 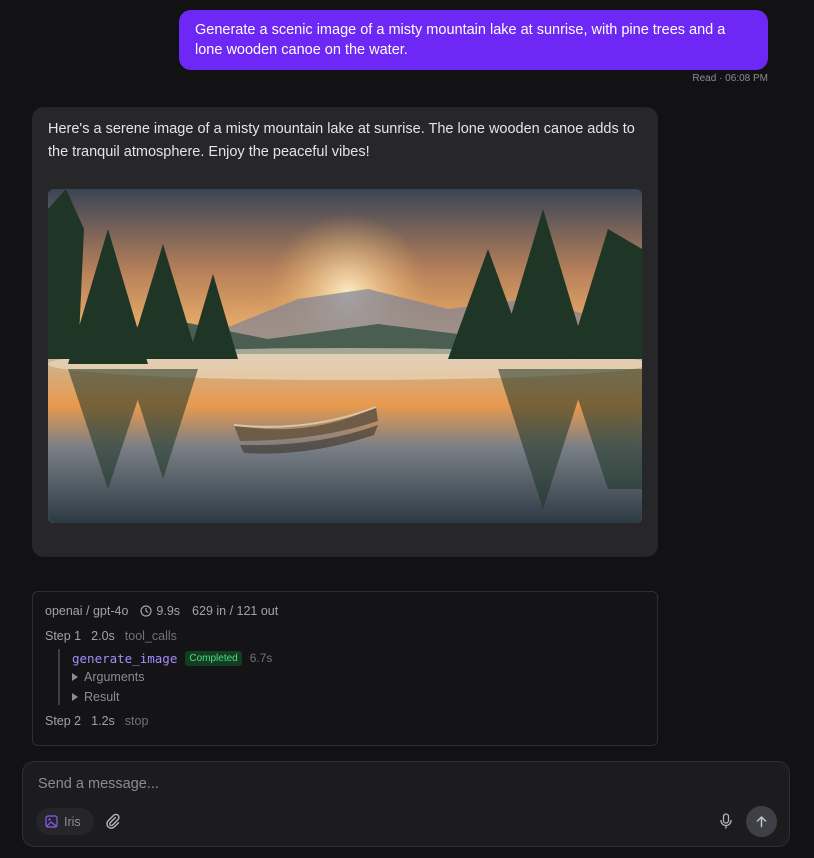 What do you see at coordinates (406, 804) in the screenshot?
I see `message-composer: Iris` at bounding box center [406, 804].